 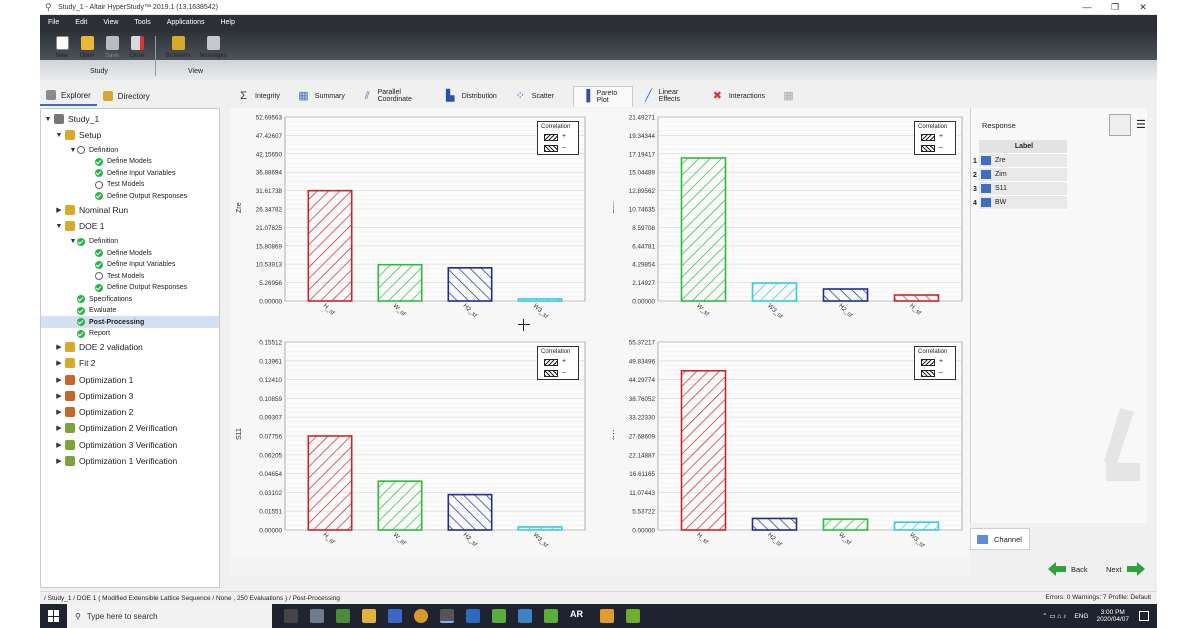 What do you see at coordinates (94, 396) in the screenshot?
I see `tree-node: ▶ Optimization 3` at bounding box center [94, 396].